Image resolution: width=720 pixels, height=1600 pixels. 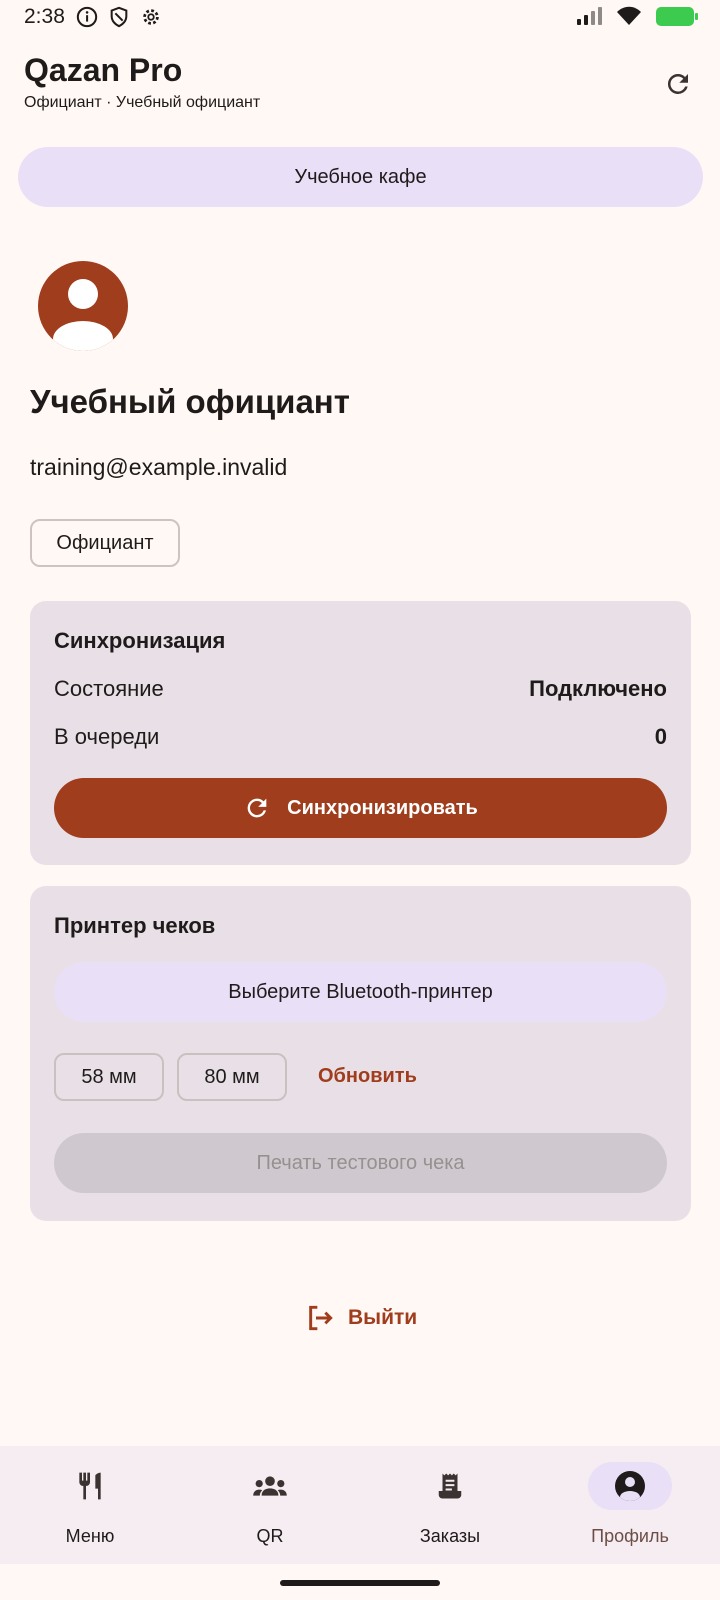 I want to click on home-indicator, so click(x=360, y=1583).